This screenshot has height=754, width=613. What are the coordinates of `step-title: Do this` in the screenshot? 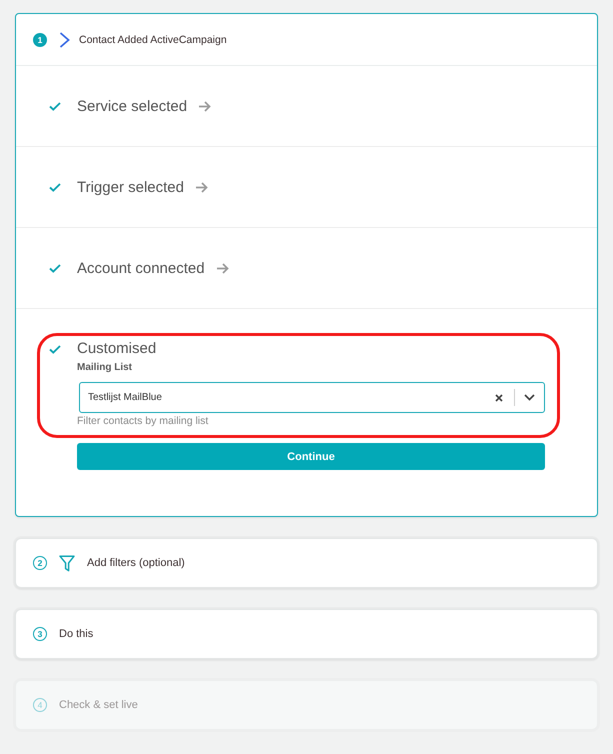 It's located at (76, 634).